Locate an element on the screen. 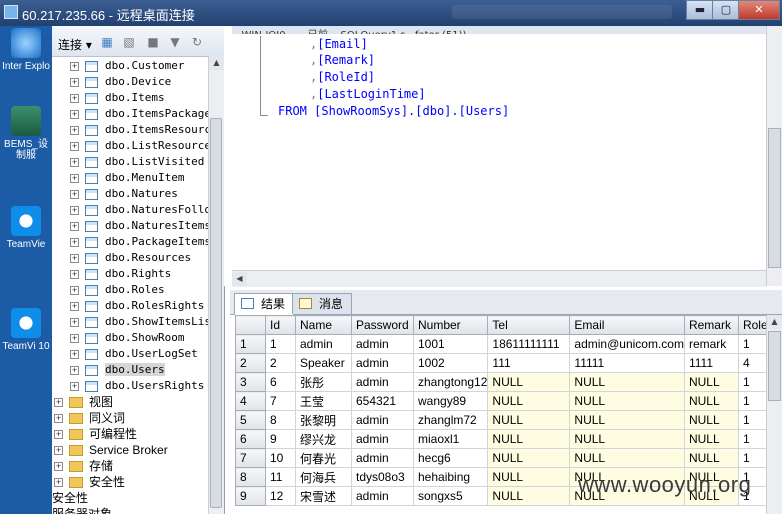  grid-cell: admin@unicom.com is located at coordinates (627, 344).